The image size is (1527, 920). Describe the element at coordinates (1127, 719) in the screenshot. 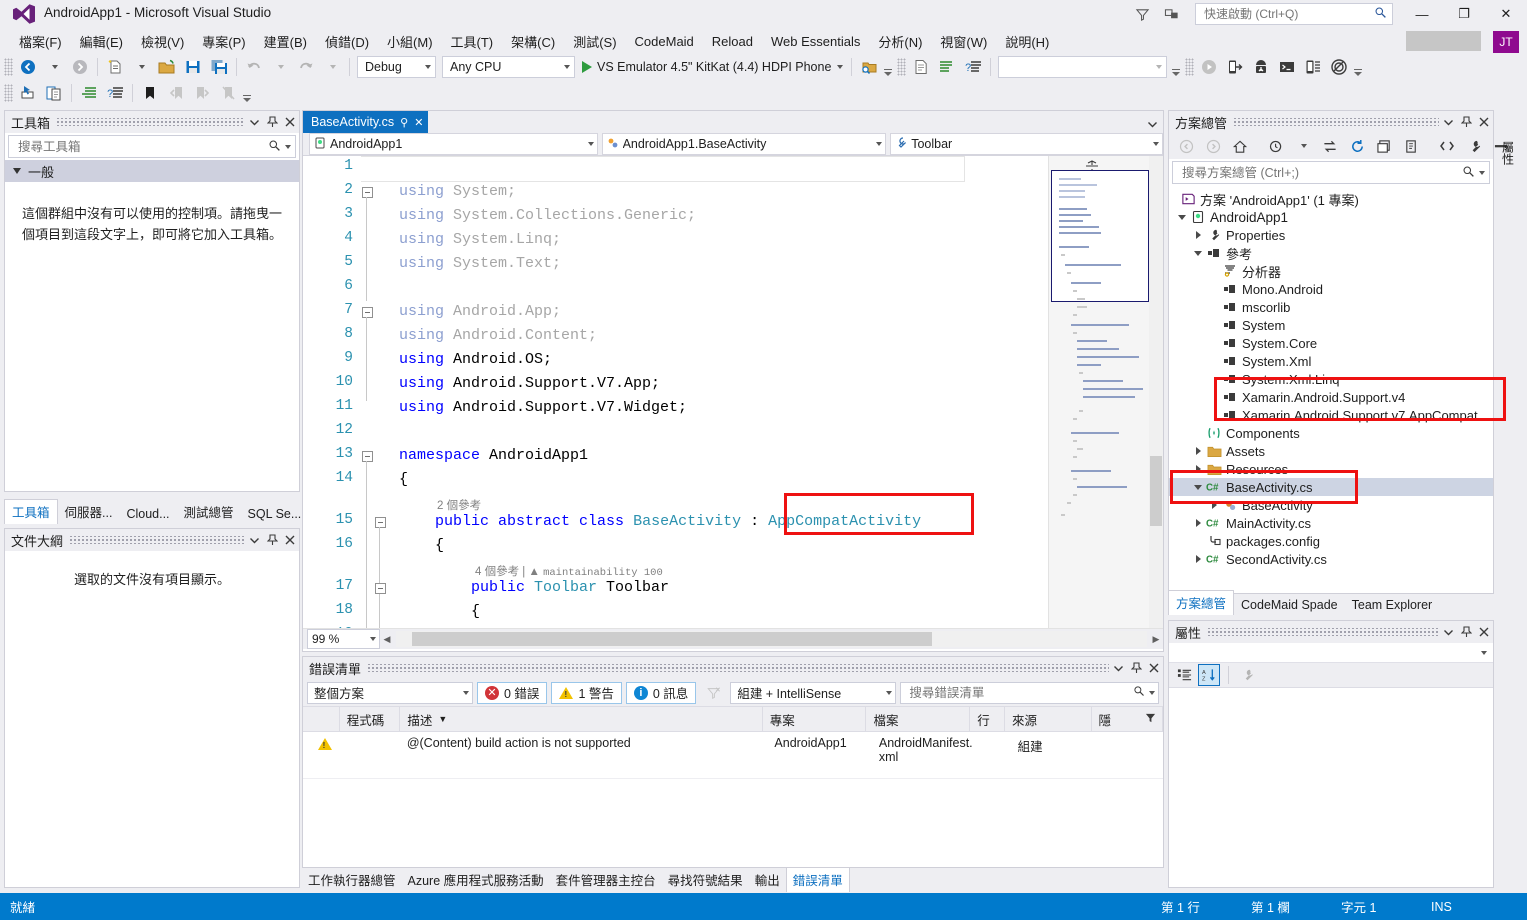

I see `col-suppress: 隱` at that location.